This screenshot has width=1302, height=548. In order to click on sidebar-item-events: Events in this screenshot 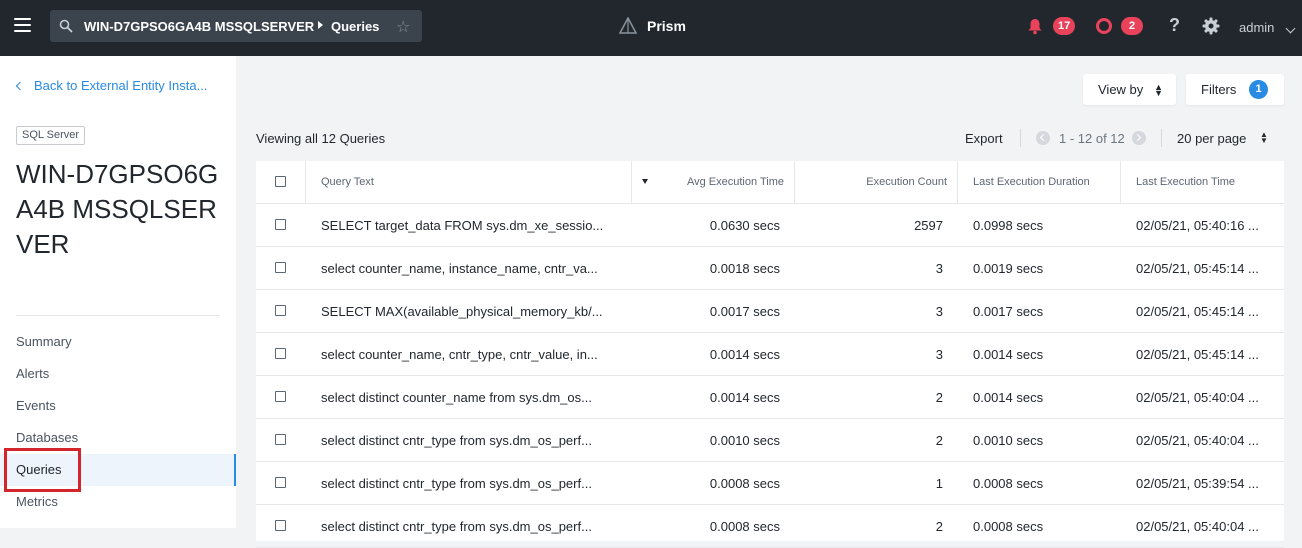, I will do `click(118, 406)`.